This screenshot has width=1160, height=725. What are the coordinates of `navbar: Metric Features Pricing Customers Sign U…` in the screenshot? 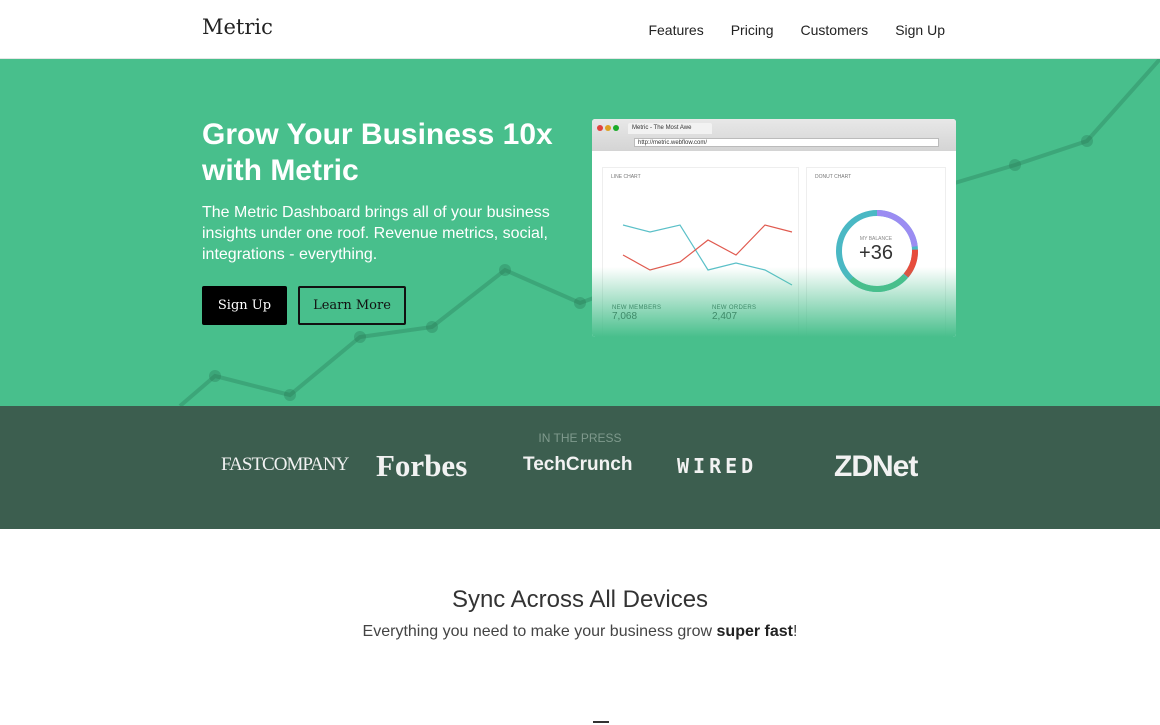 It's located at (580, 29).